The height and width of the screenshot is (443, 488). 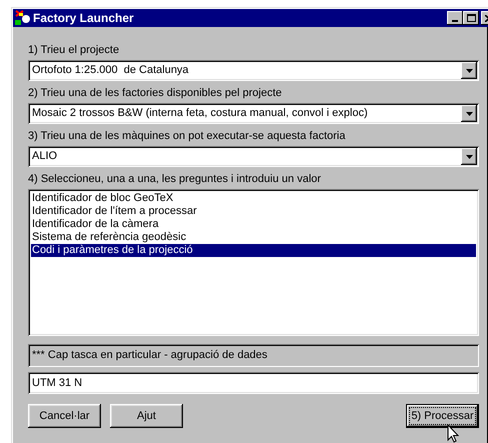 I want to click on dialog-button: Cancel·lar, so click(x=64, y=416).